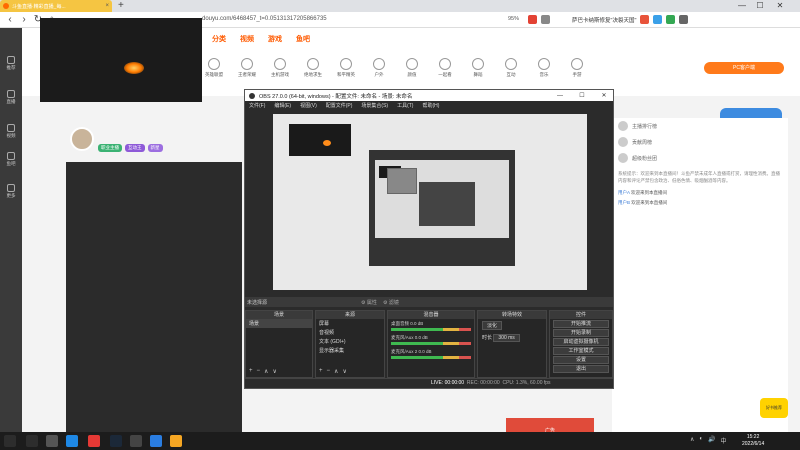 This screenshot has height=450, width=800. What do you see at coordinates (110, 148) in the screenshot?
I see `streamer-tag: 职业主播` at bounding box center [110, 148].